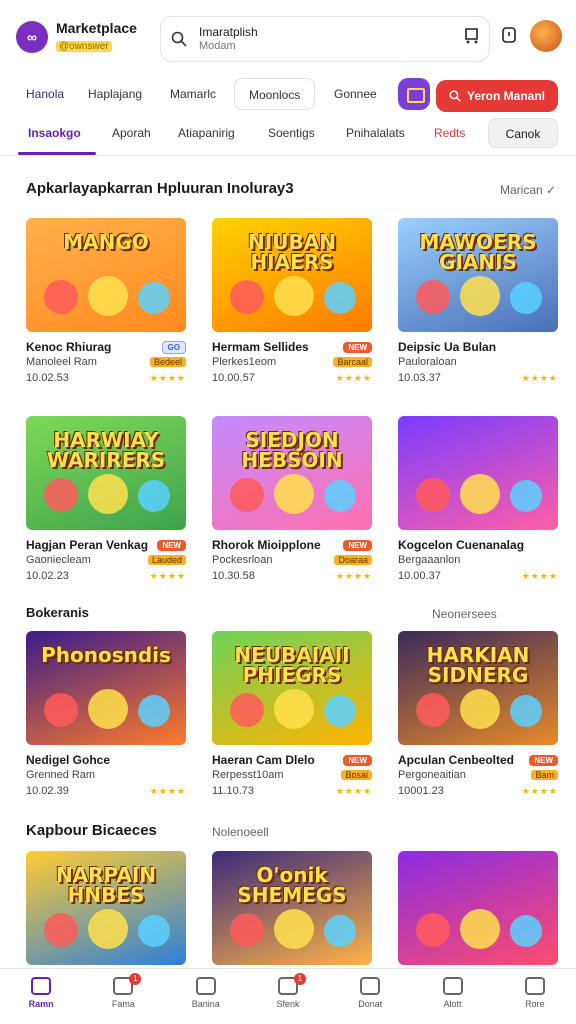 Image resolution: width=576 pixels, height=1024 pixels. I want to click on product-card: NARPAIN HNBES, so click(106, 908).